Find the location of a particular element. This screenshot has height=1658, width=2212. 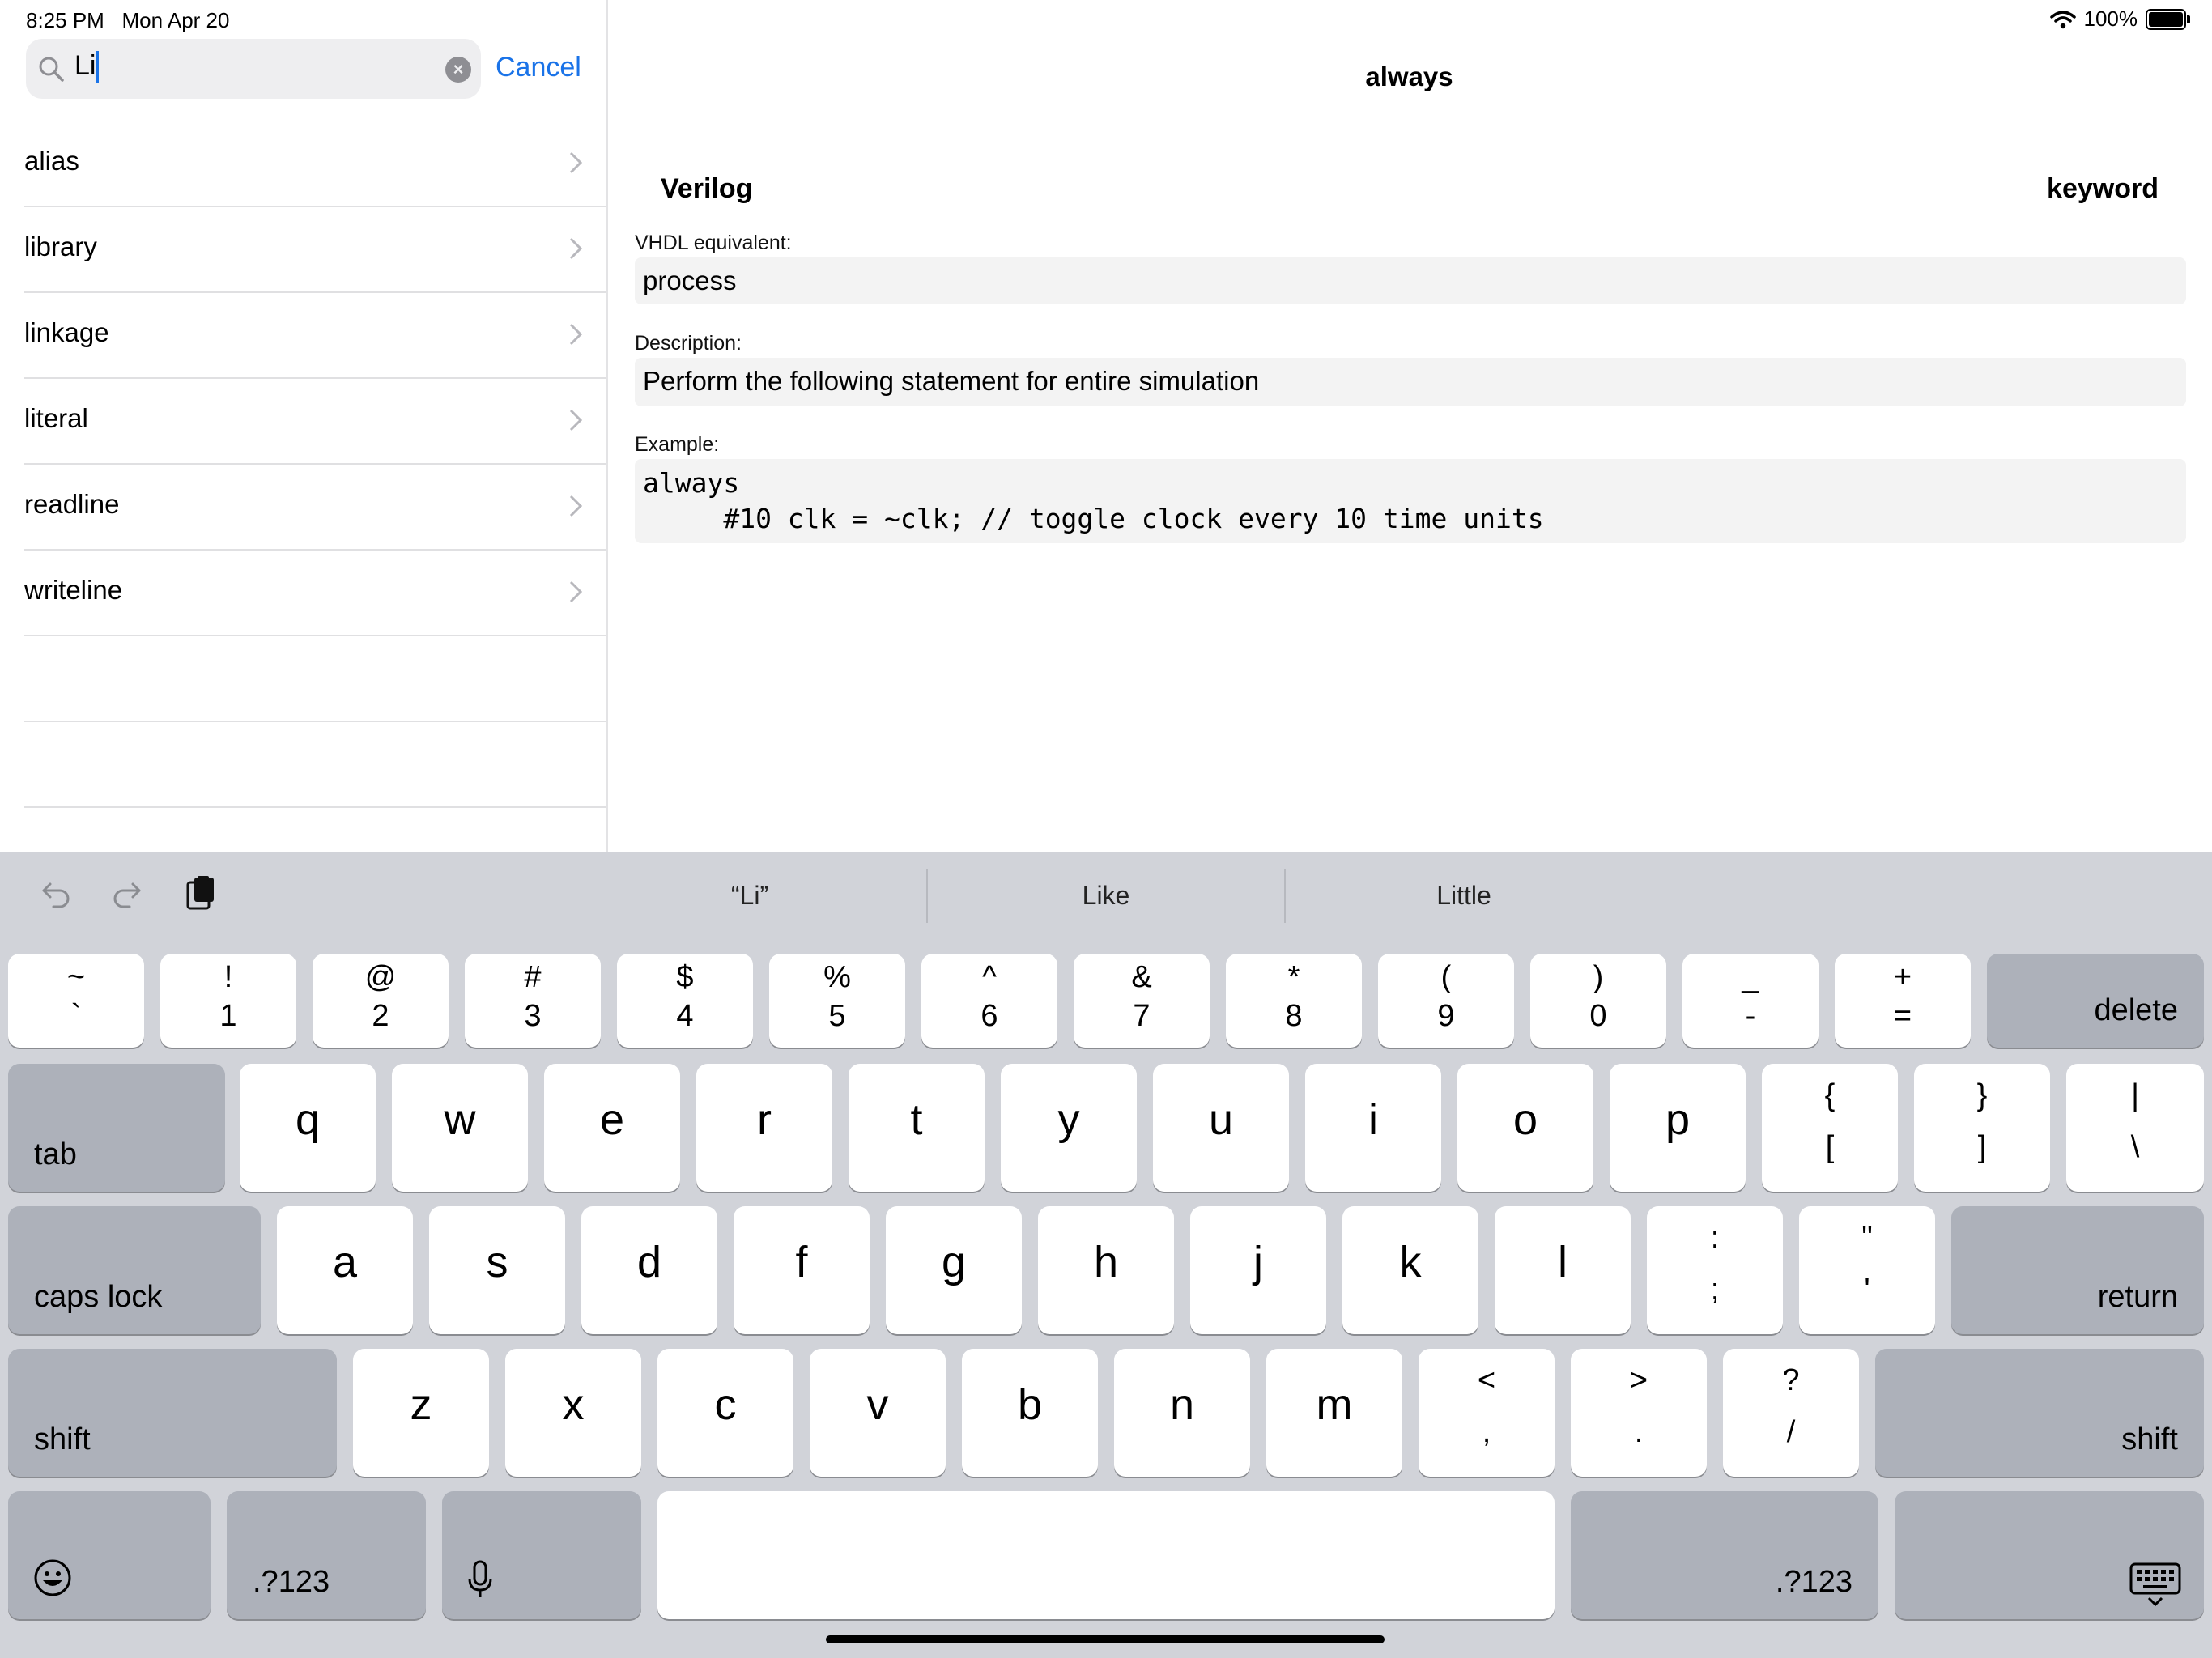

emoji-icon is located at coordinates (53, 1577).